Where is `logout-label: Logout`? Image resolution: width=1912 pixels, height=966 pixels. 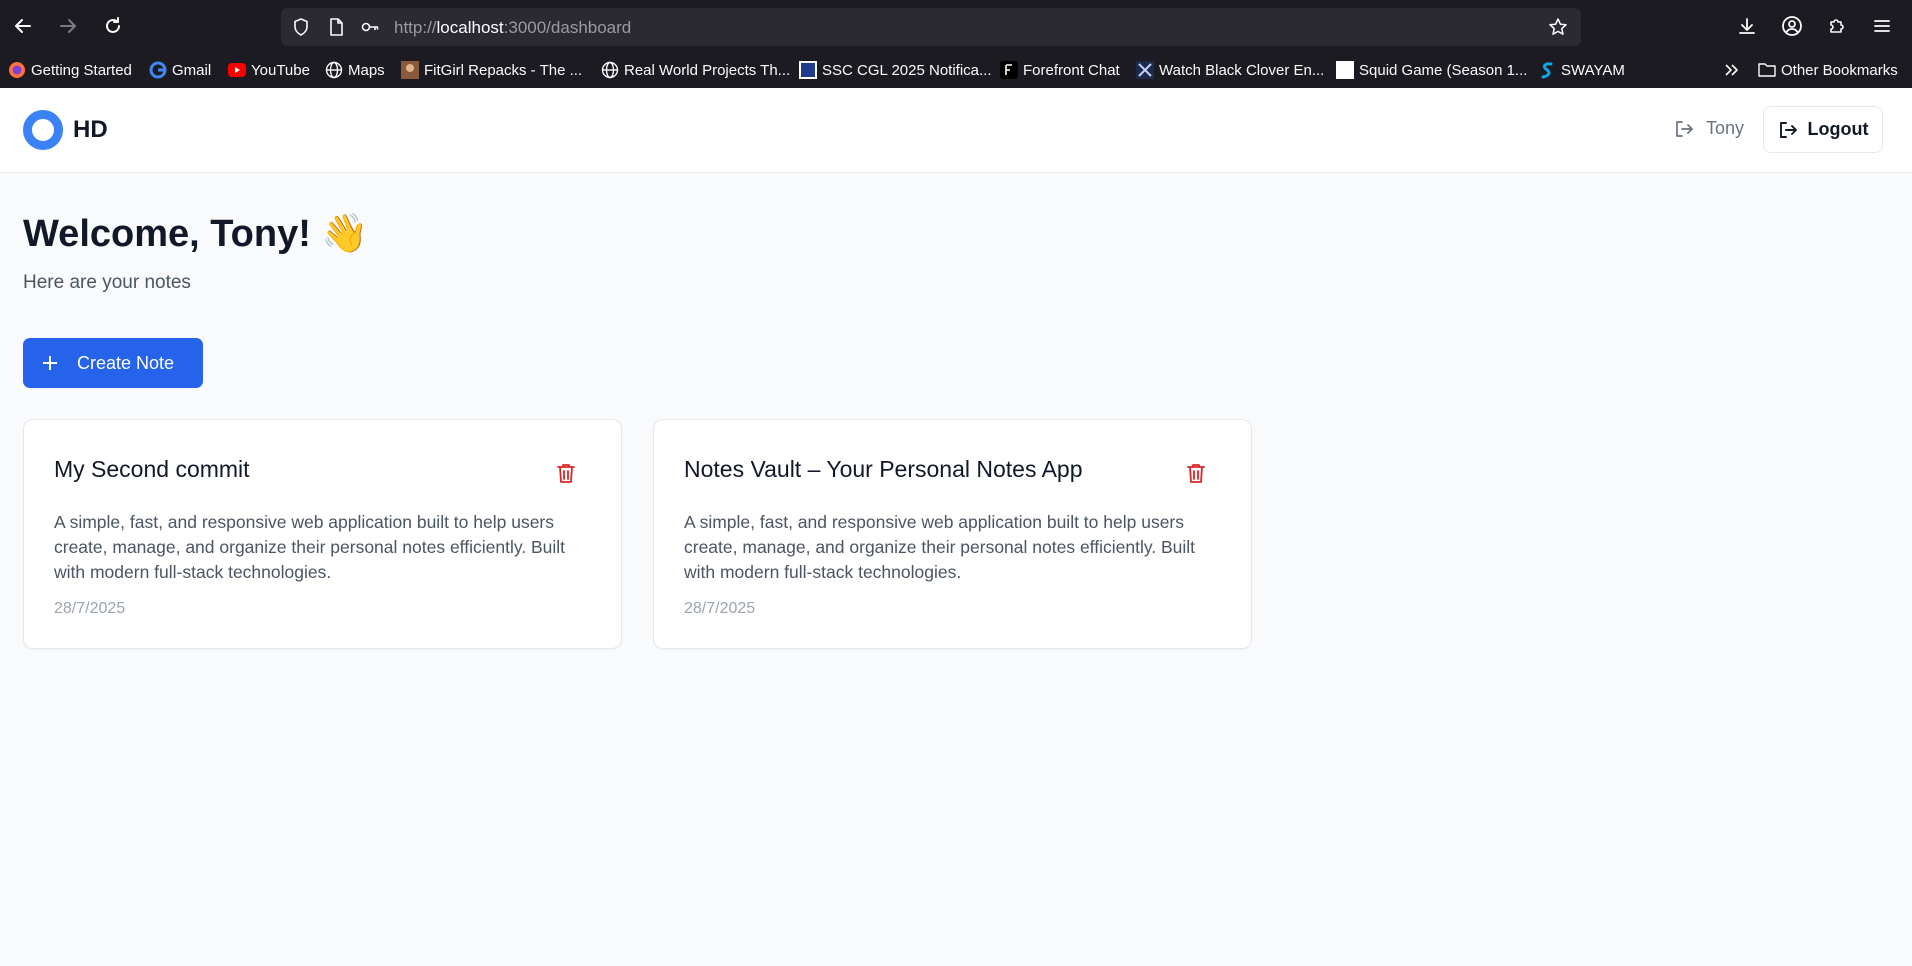
logout-label: Logout is located at coordinates (1838, 129).